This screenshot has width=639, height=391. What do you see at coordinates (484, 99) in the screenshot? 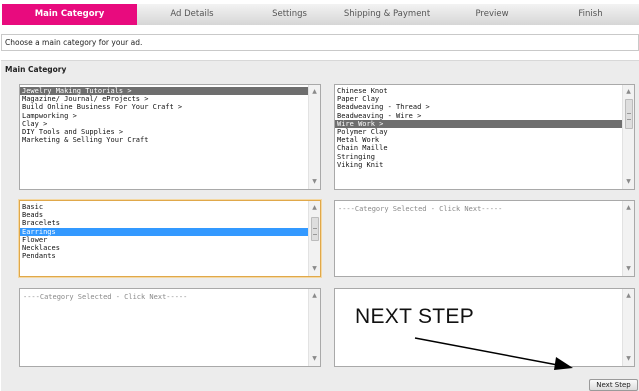
I see `list-item: Paper Clay` at bounding box center [484, 99].